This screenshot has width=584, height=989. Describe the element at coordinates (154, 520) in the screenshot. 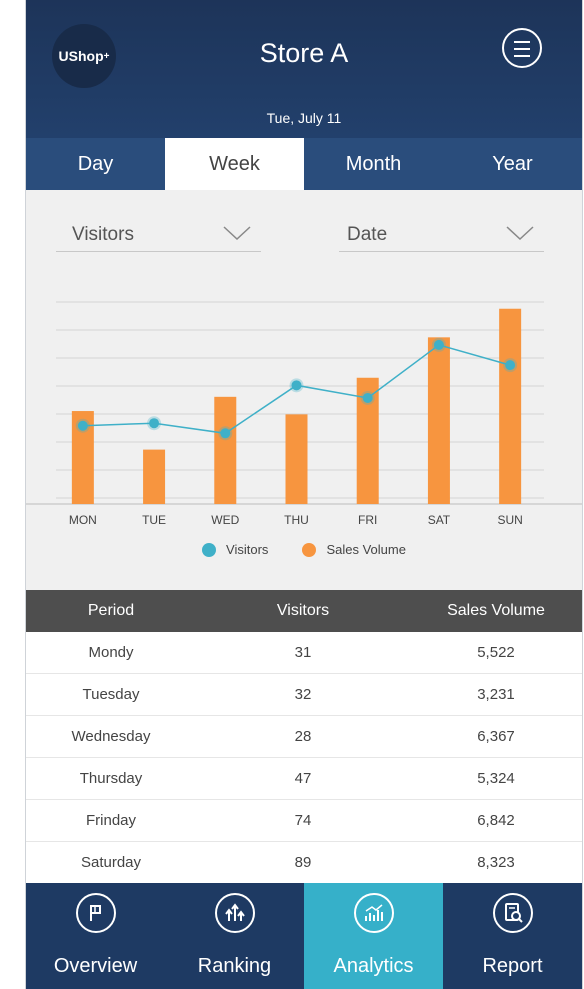

I see `x-tick-label: TUE` at that location.